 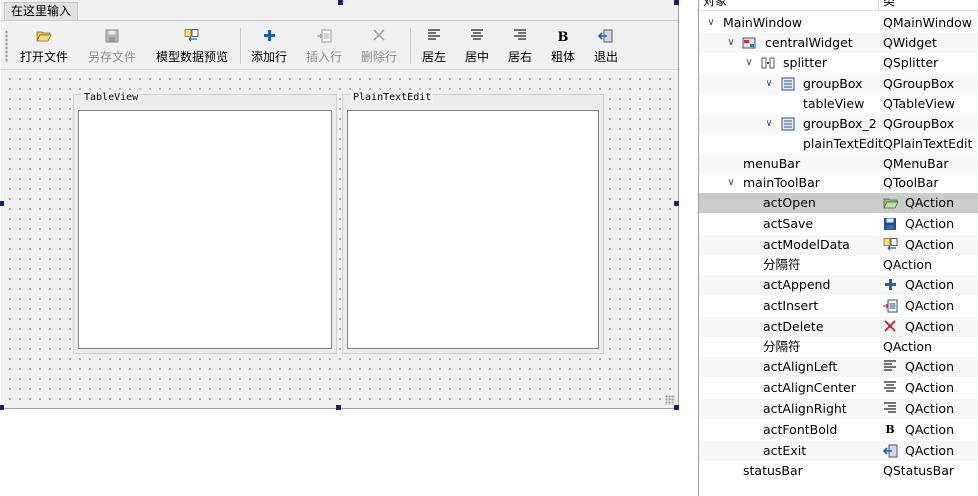 I want to click on object-name: actSave, so click(x=788, y=223).